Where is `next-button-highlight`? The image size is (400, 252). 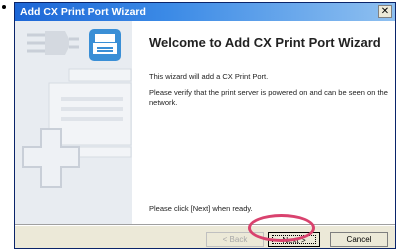 next-button-highlight is located at coordinates (281, 228).